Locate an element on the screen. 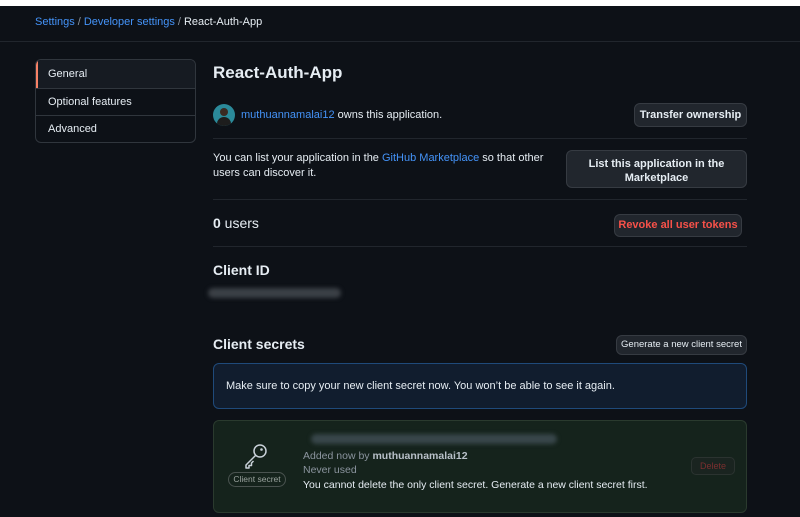  sidebar-item-label: Advanced is located at coordinates (72, 129).